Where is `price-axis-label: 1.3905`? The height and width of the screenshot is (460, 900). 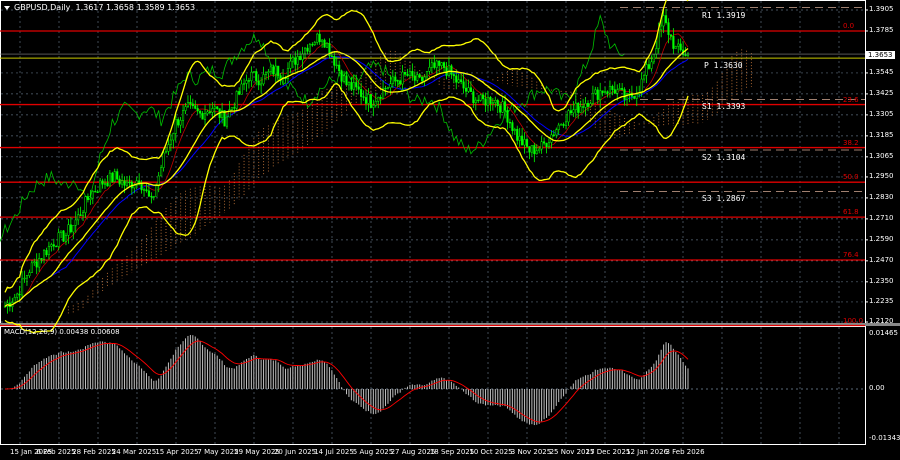
price-axis-label: 1.3905 is located at coordinates (881, 9).